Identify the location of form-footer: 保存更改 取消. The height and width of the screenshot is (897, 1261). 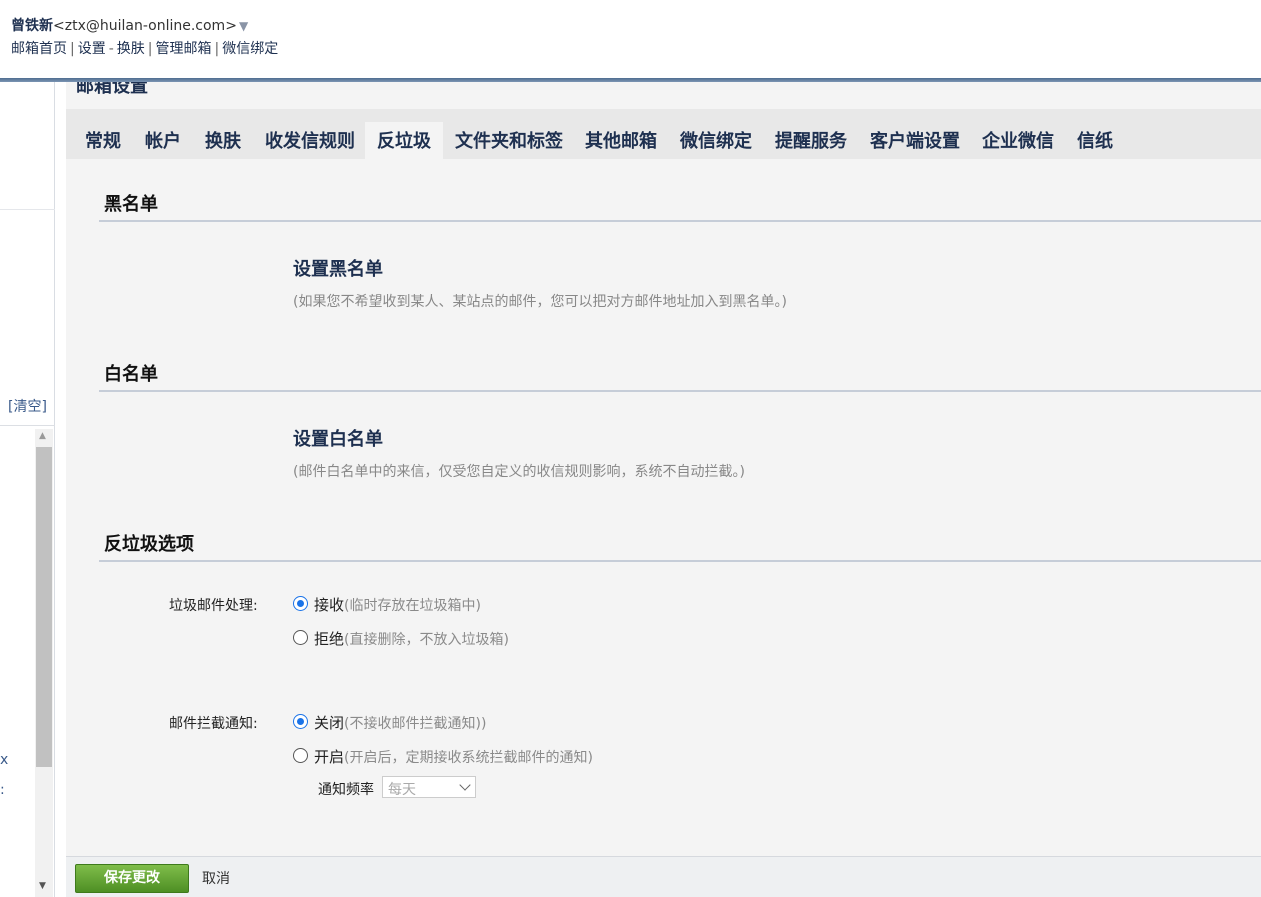
(663, 876).